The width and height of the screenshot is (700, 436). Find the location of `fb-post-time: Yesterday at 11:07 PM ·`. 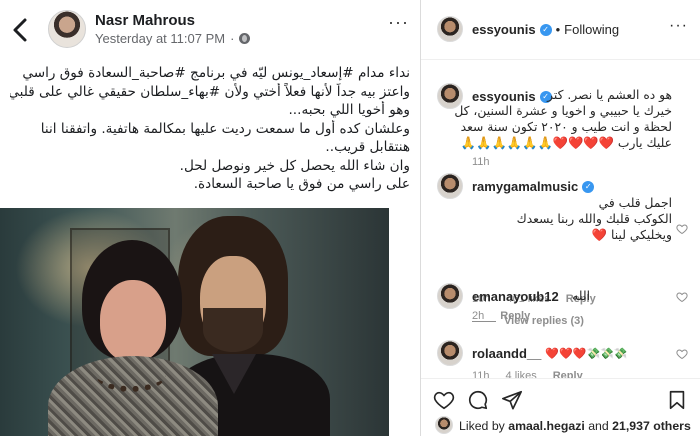

fb-post-time: Yesterday at 11:07 PM · is located at coordinates (173, 38).